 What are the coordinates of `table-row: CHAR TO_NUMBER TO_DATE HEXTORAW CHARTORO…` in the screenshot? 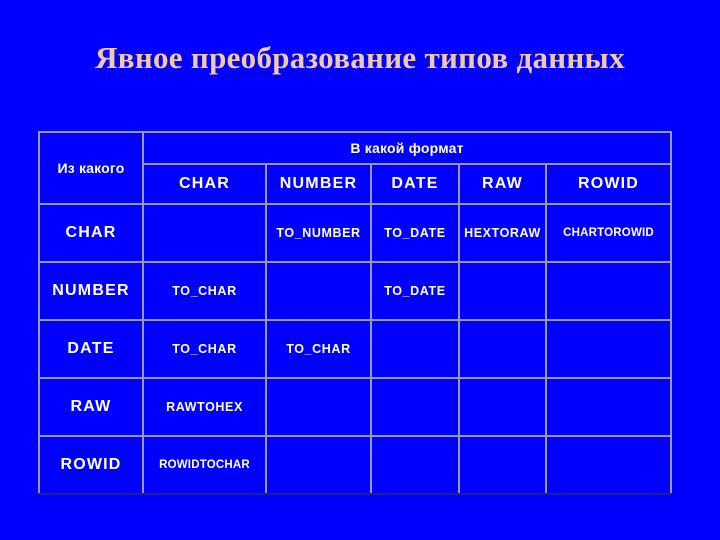 It's located at (355, 233).